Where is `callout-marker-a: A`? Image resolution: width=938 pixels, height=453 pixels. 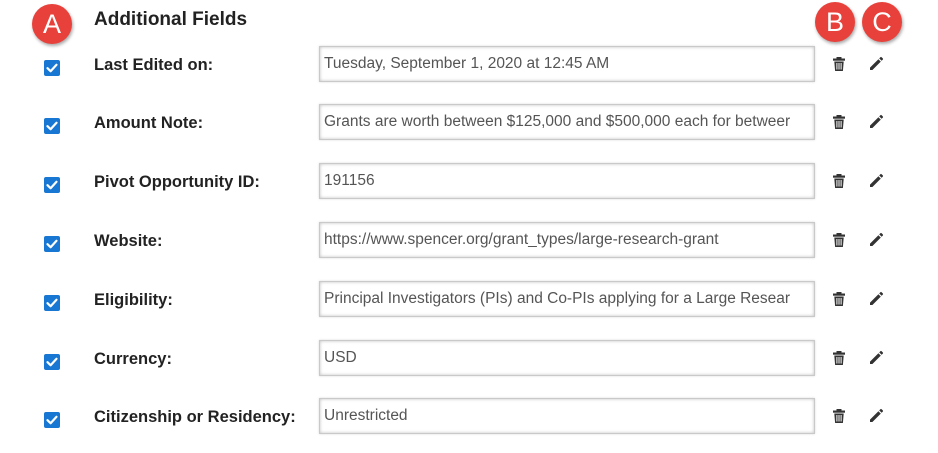
callout-marker-a: A is located at coordinates (52, 24).